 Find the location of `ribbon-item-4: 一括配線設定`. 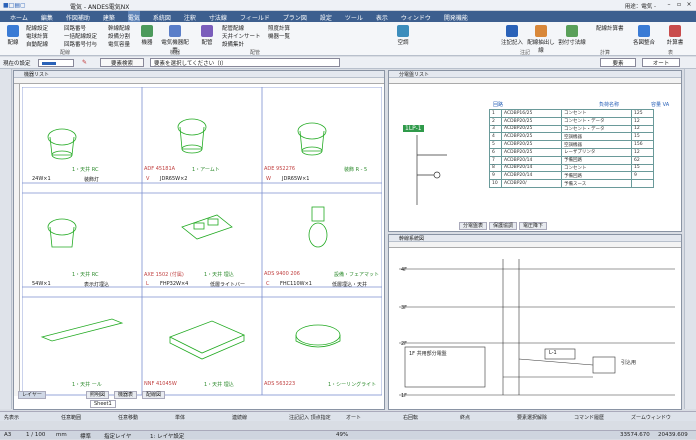

ribbon-item-4: 一括配線設定 is located at coordinates (80, 36).